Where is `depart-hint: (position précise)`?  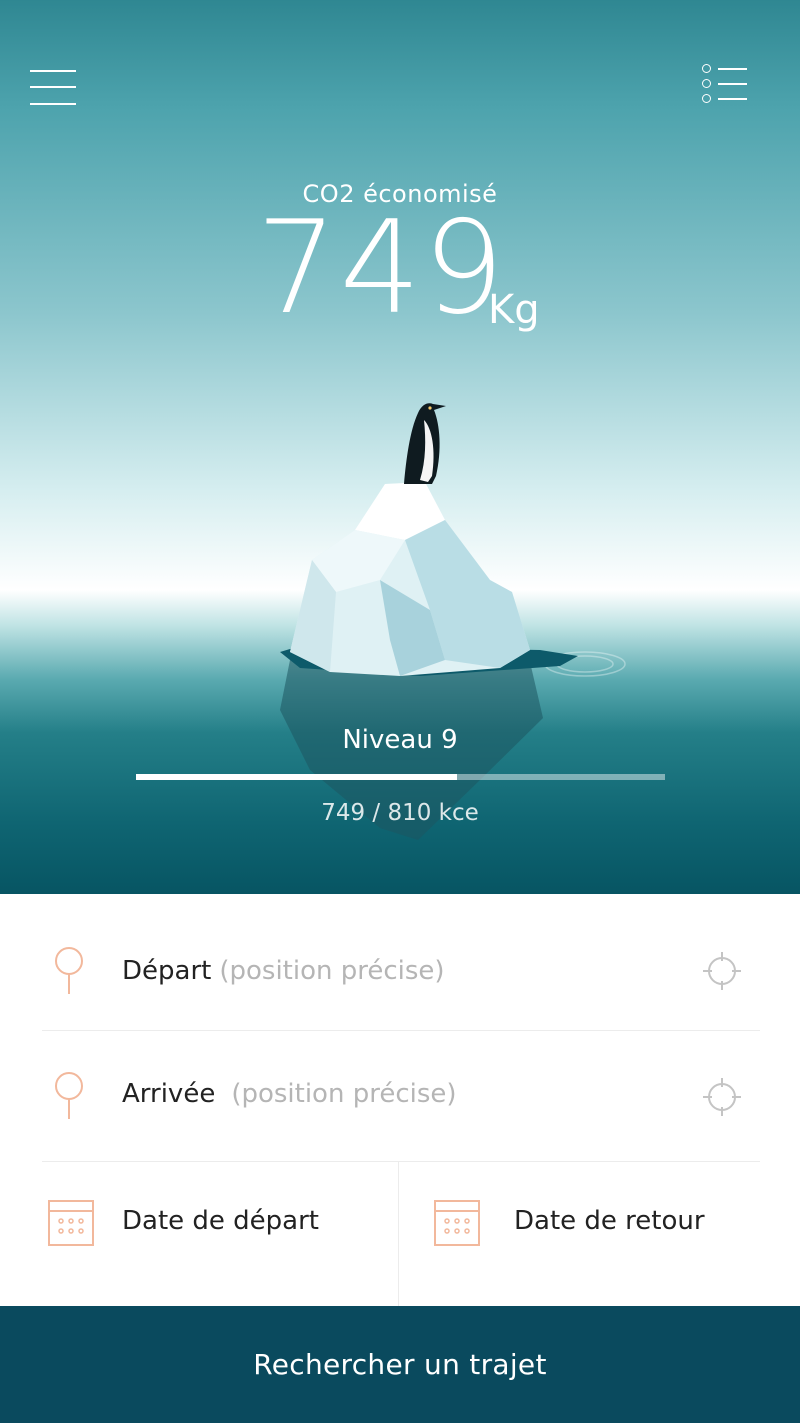 depart-hint: (position précise) is located at coordinates (332, 971).